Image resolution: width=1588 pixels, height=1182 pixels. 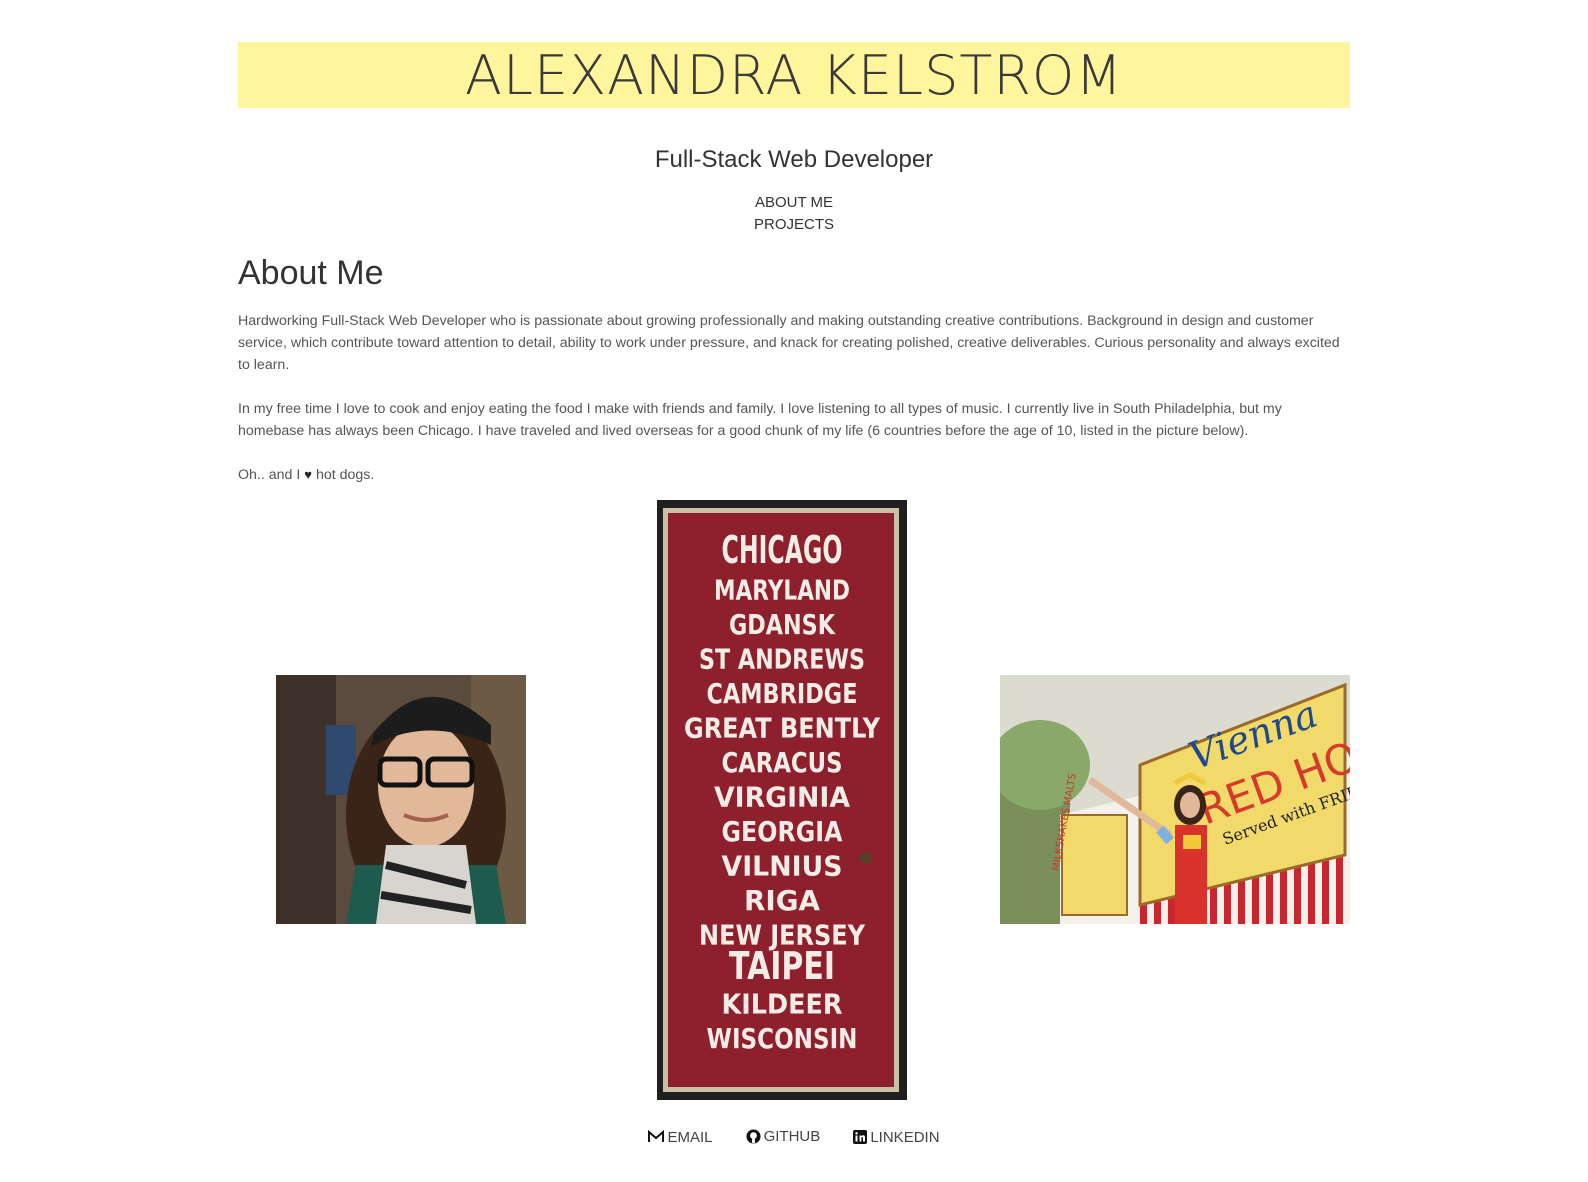 I want to click on sign-city-virginia: VIRGINIA, so click(x=782, y=797).